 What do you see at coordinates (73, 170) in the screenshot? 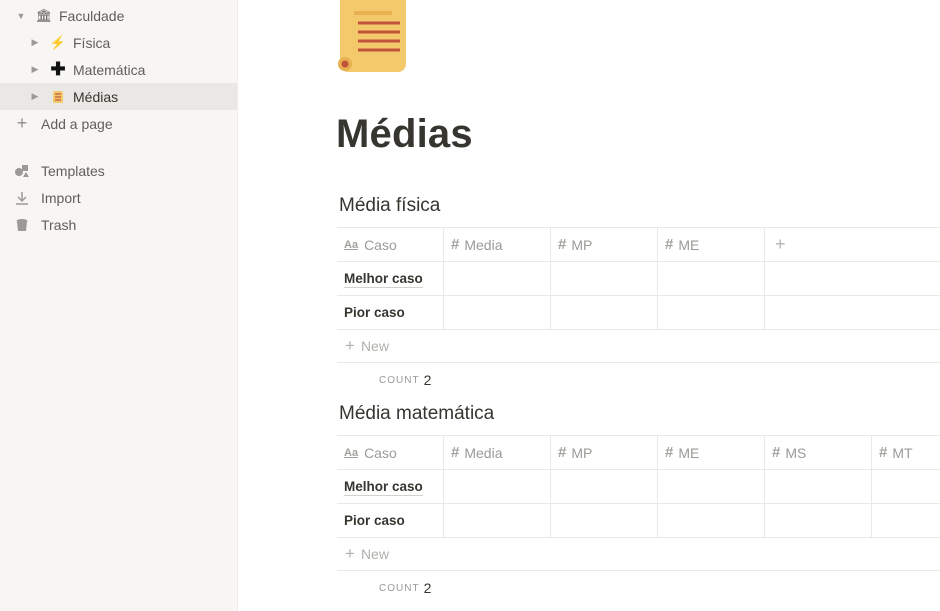
I see `templates-label: Templates` at bounding box center [73, 170].